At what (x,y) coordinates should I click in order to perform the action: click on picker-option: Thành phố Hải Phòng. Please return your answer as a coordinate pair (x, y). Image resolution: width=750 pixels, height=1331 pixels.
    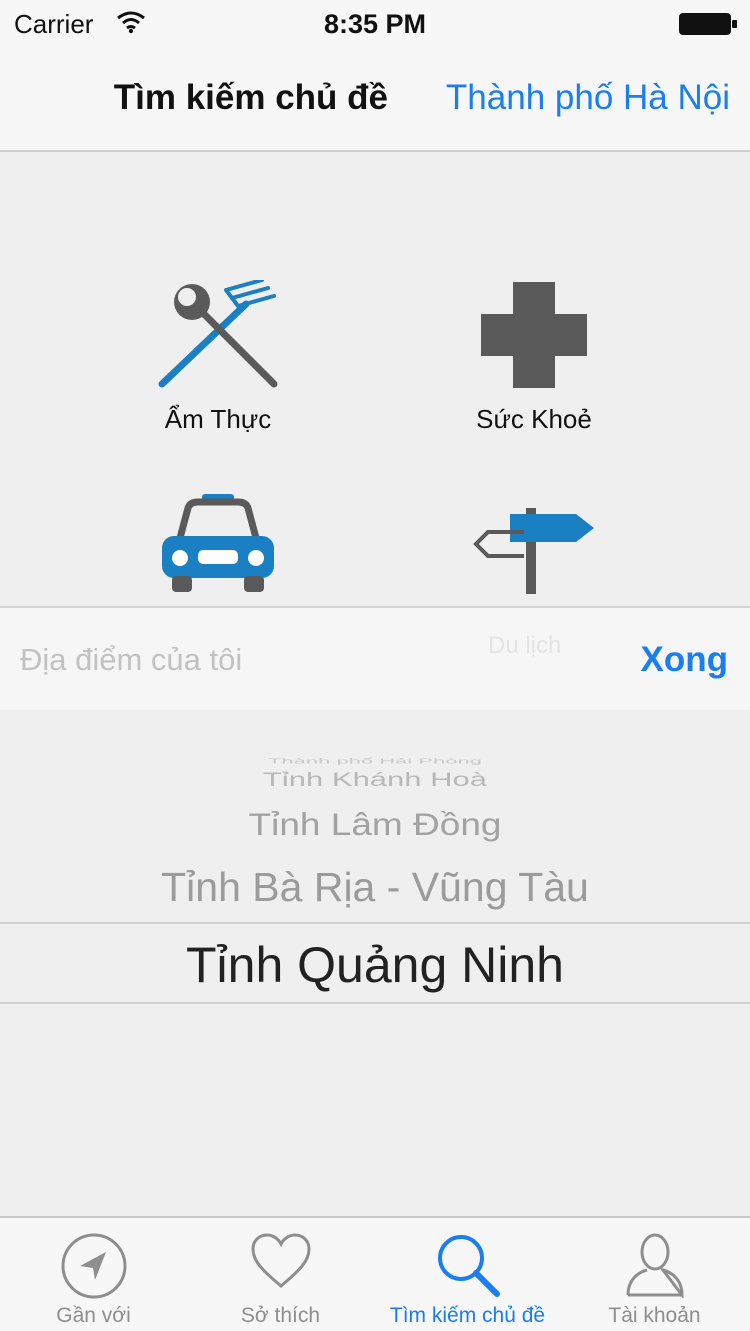
    Looking at the image, I should click on (375, 760).